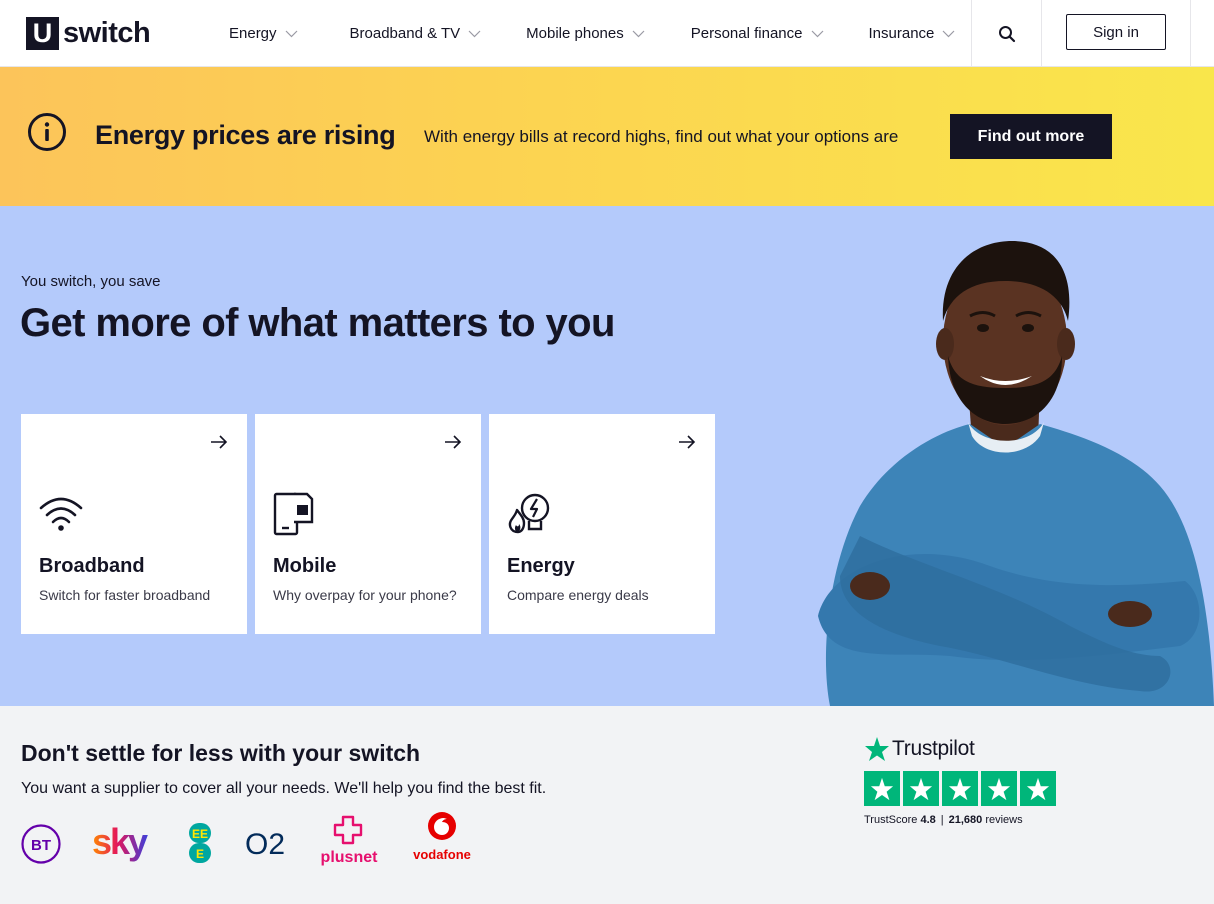 The height and width of the screenshot is (904, 1214). I want to click on card-subtitle: Compare energy deals, so click(578, 595).